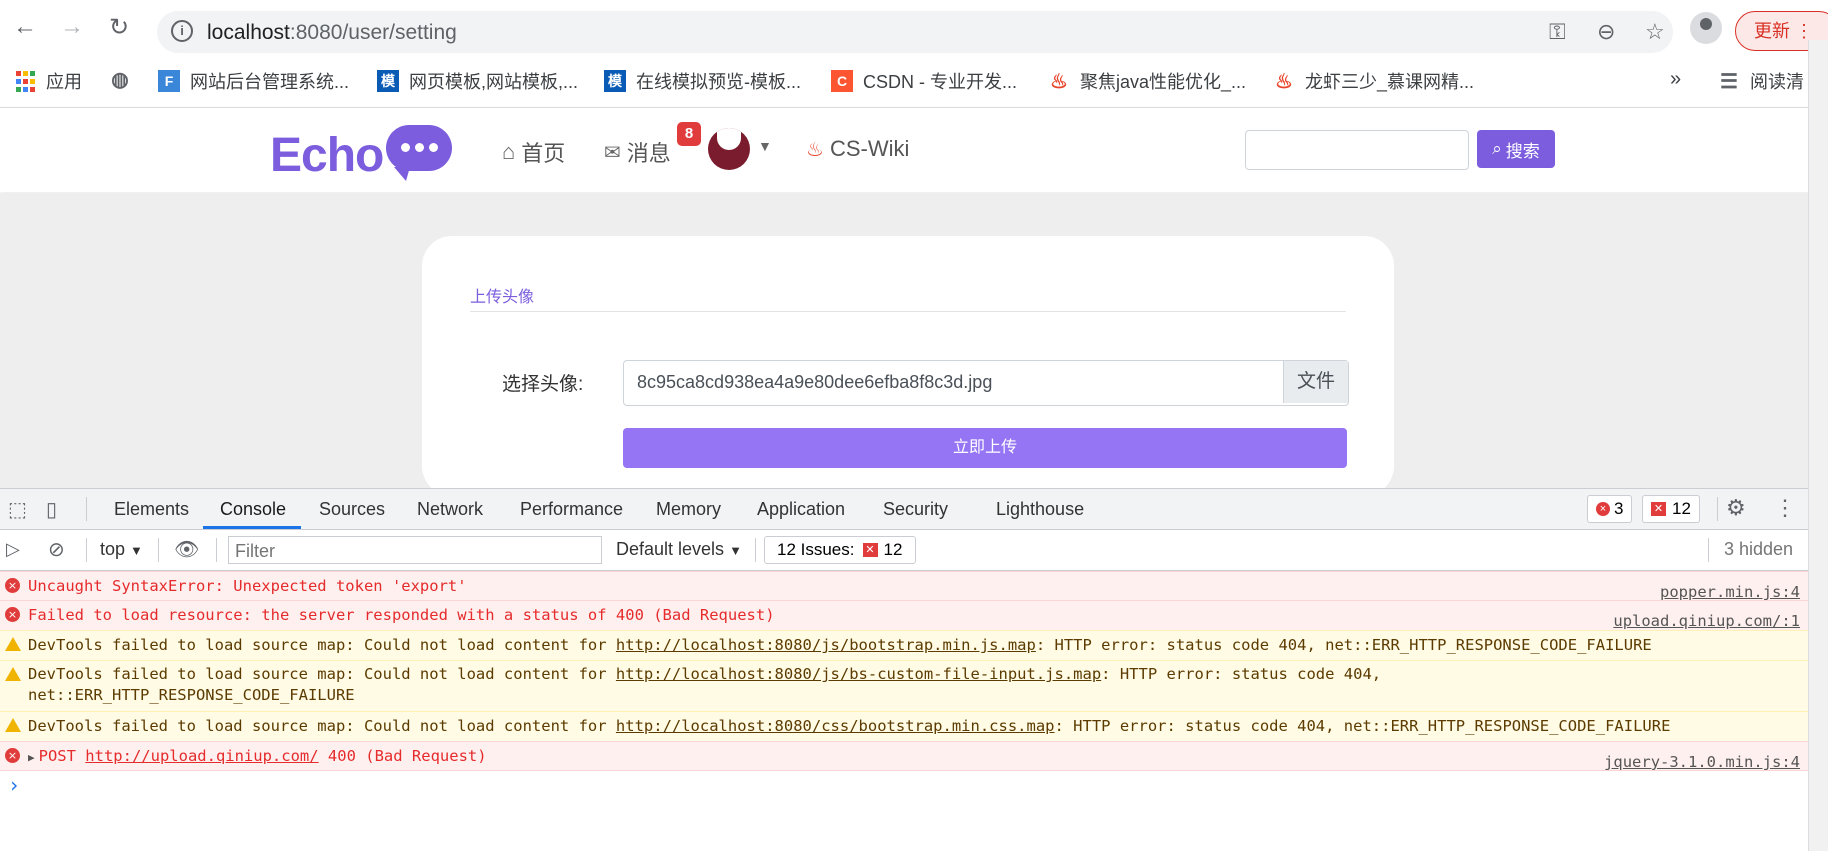  Describe the element at coordinates (31, 757) in the screenshot. I see `expand-triangle-icon: ▶` at that location.